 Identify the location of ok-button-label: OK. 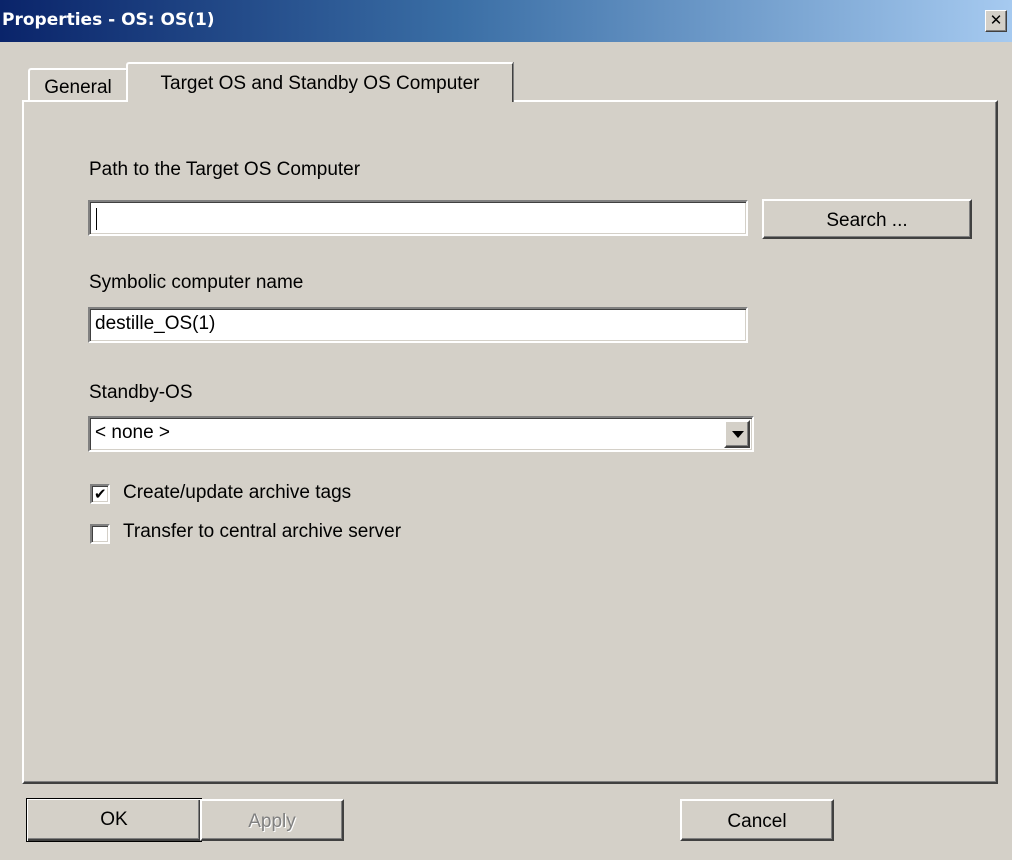
(114, 819).